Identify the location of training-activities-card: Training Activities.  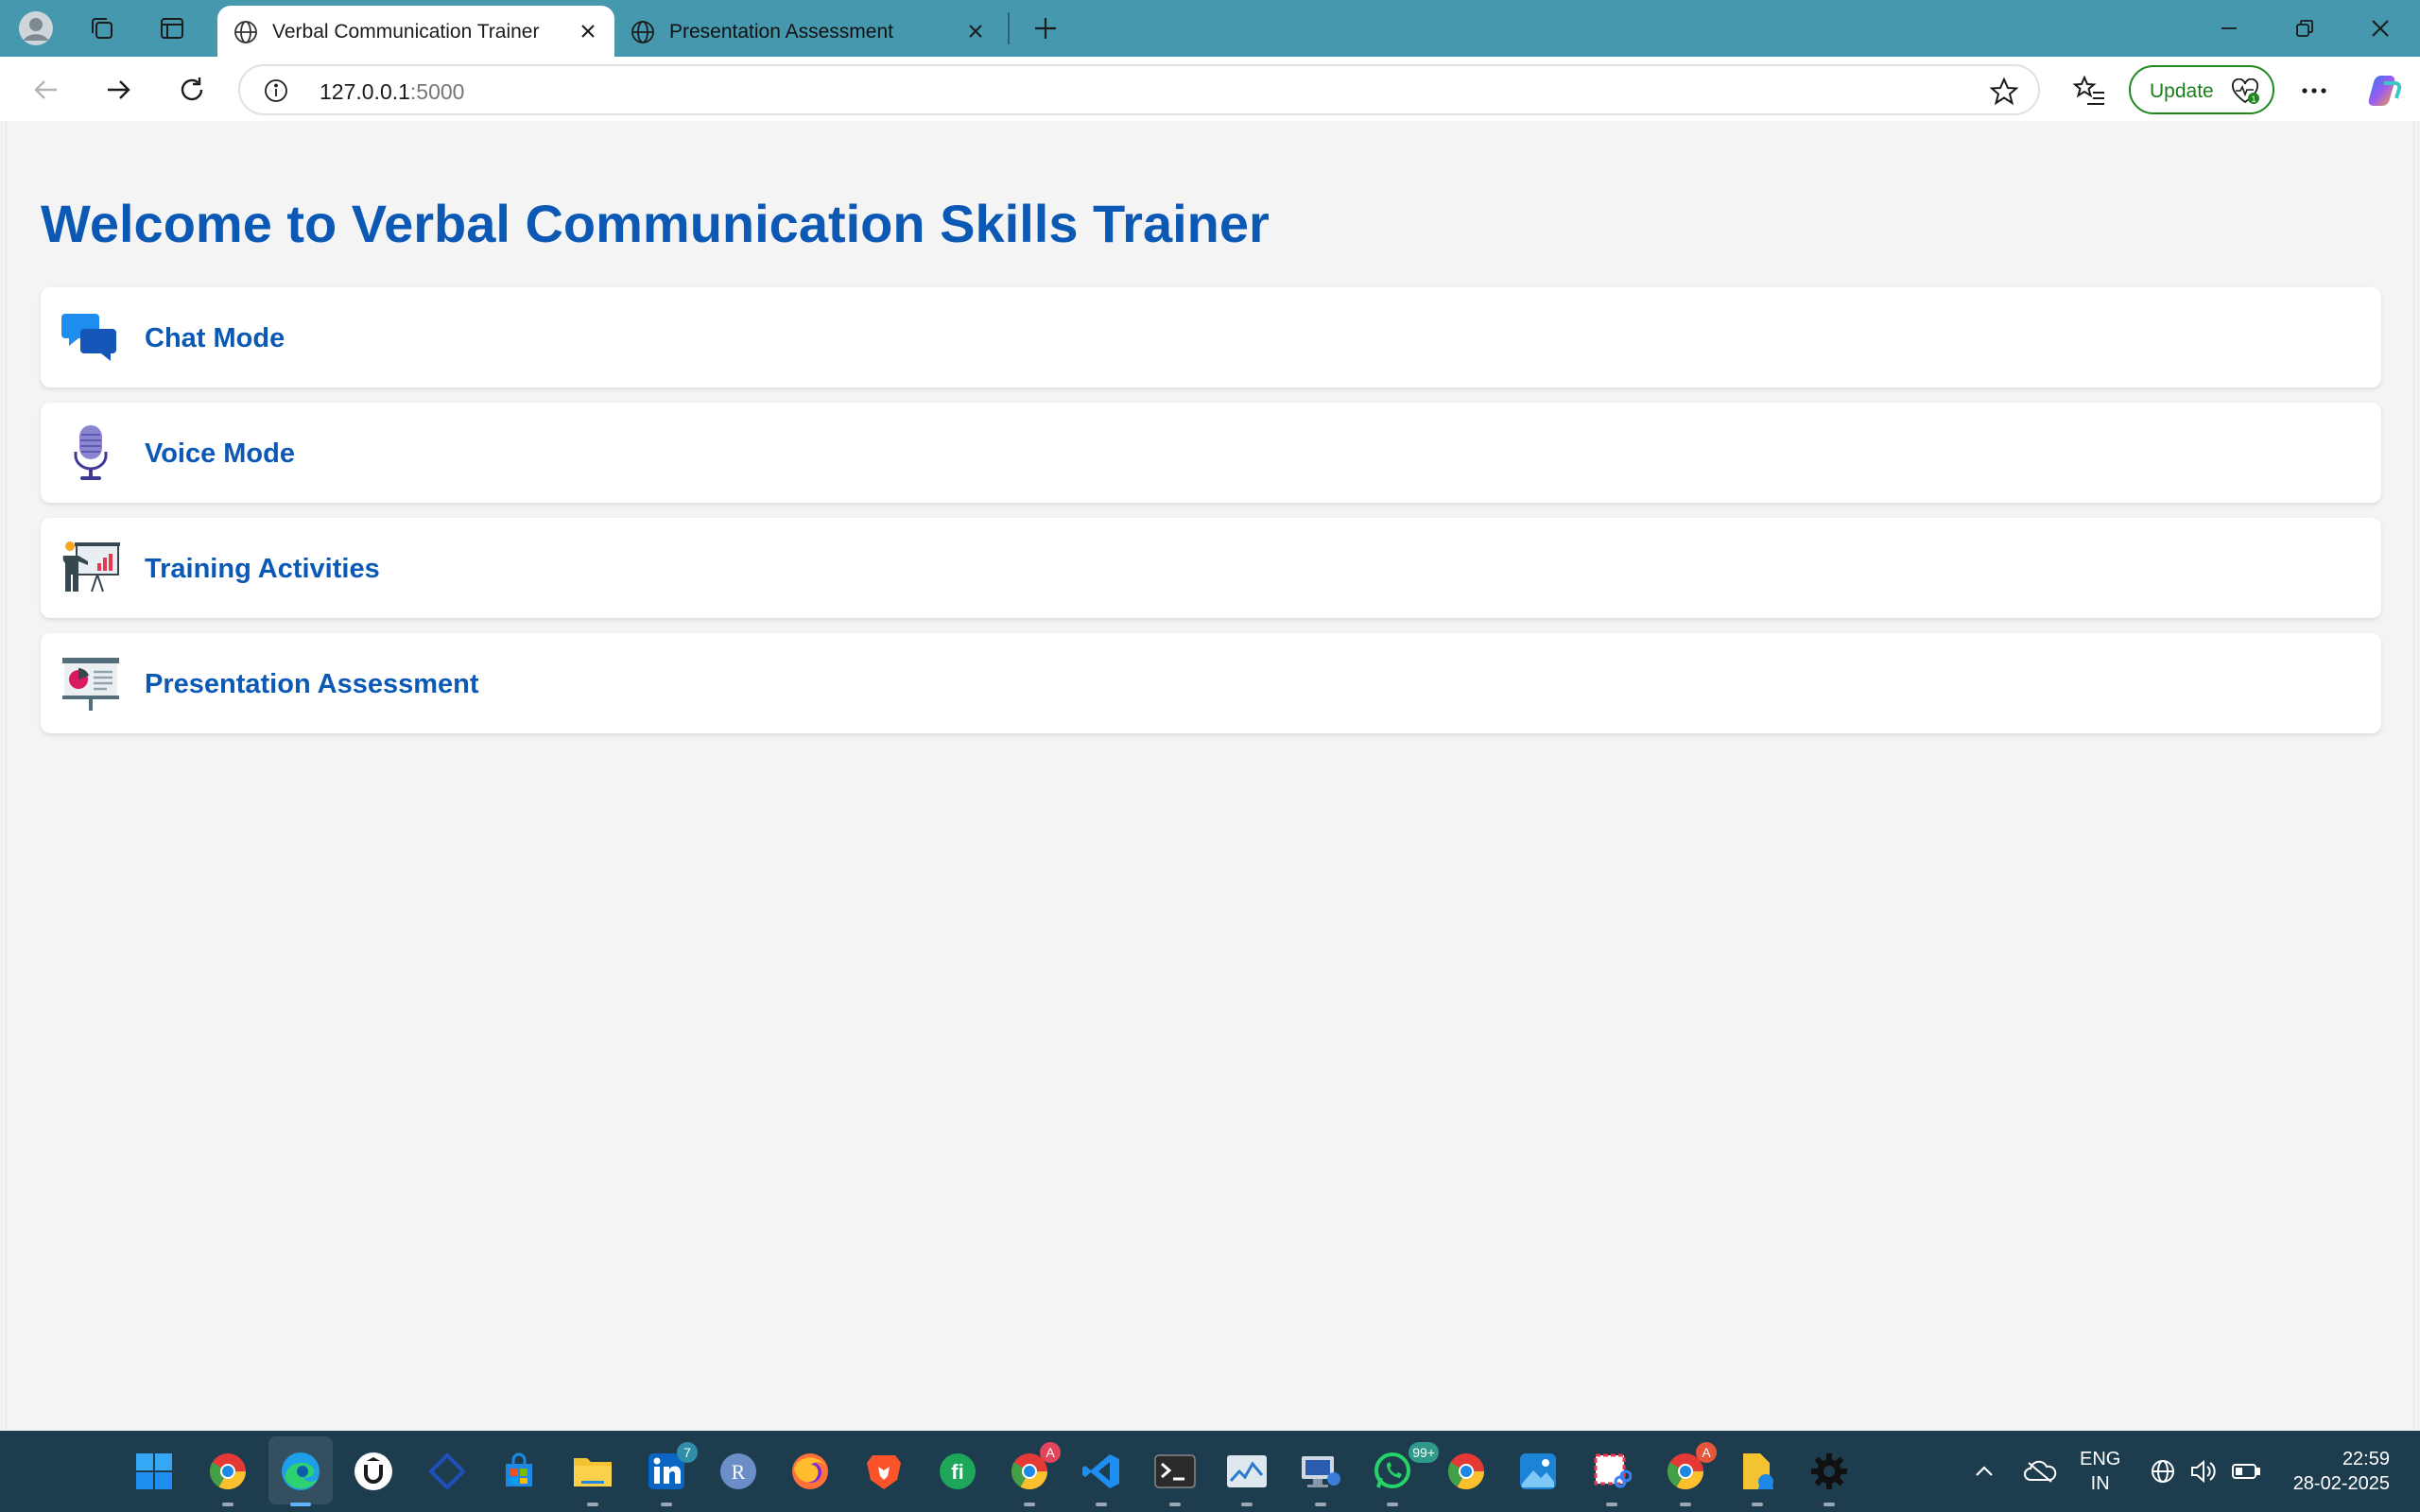
(1211, 568).